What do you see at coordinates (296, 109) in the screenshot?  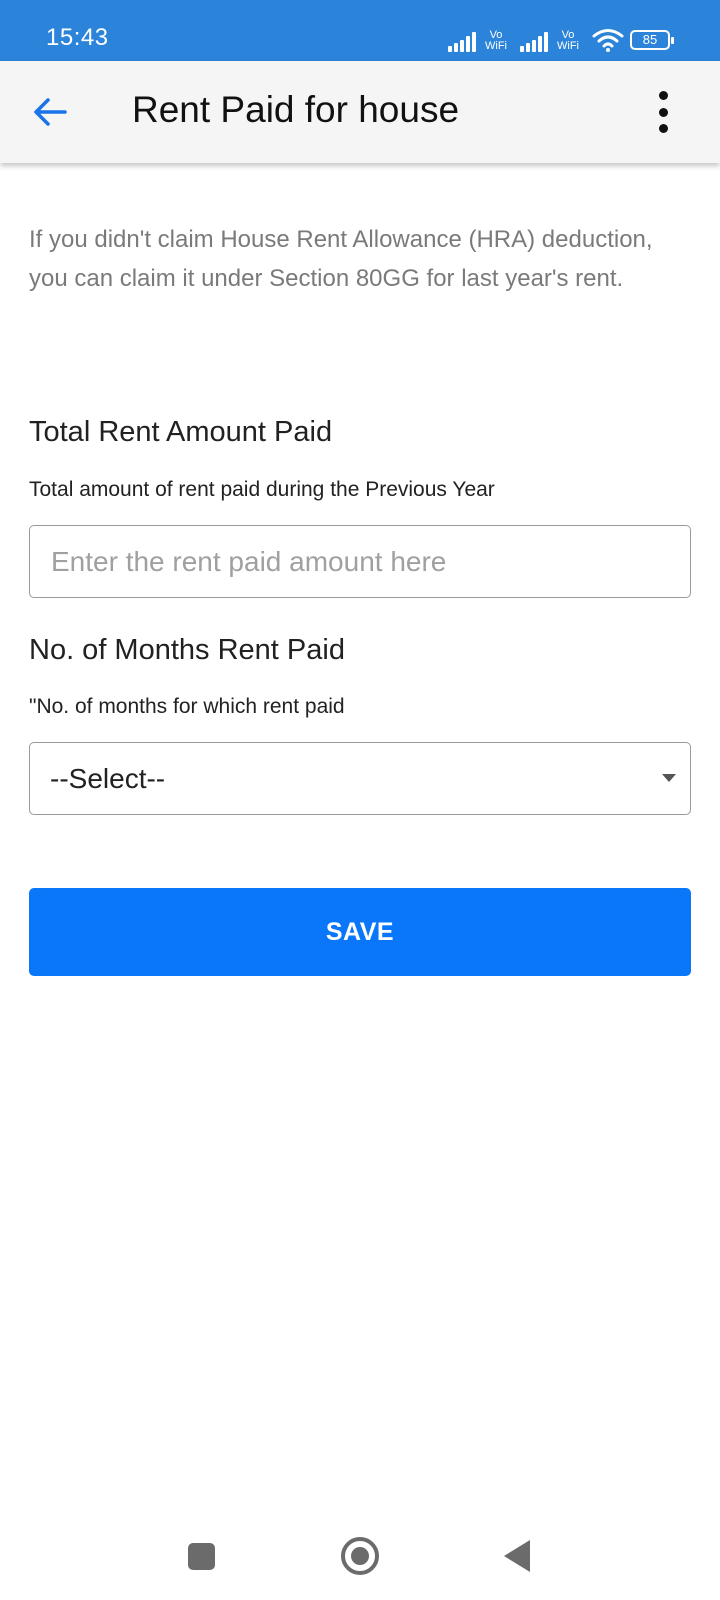 I see `page-title: Rent Paid for house` at bounding box center [296, 109].